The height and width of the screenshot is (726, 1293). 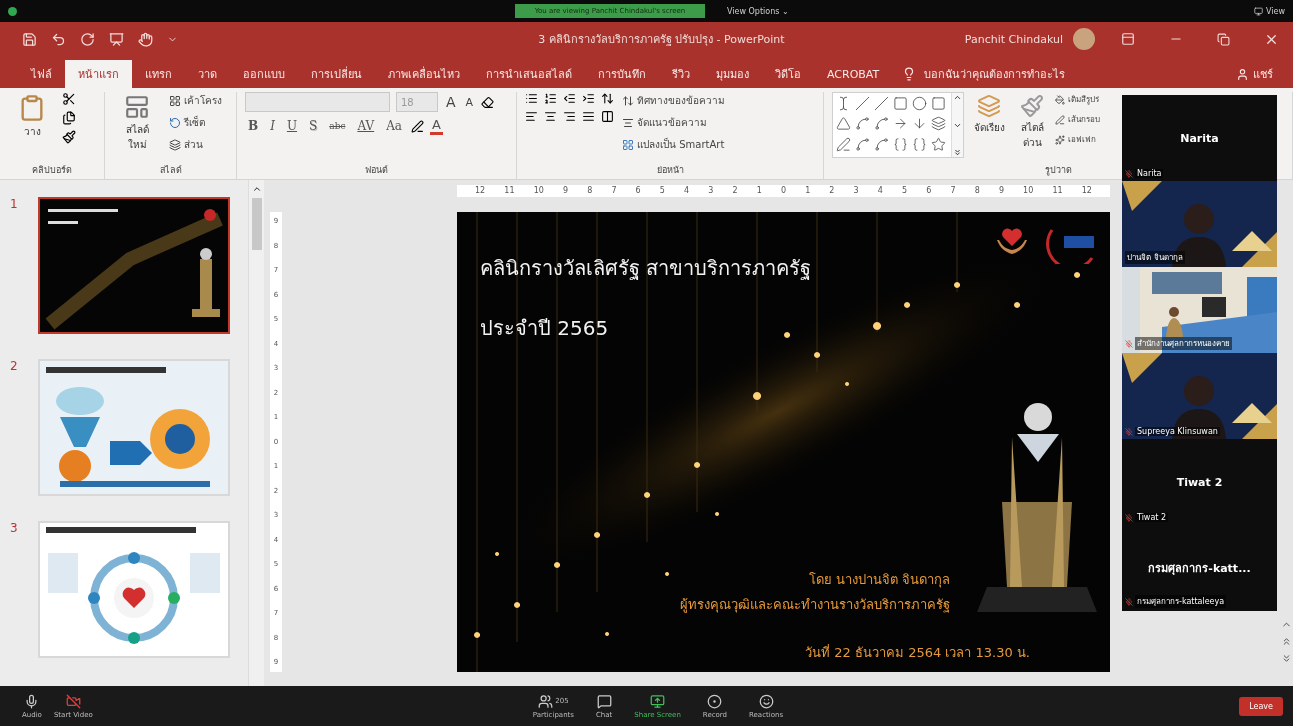 What do you see at coordinates (938, 103) in the screenshot?
I see `rounded-rectangle-icon` at bounding box center [938, 103].